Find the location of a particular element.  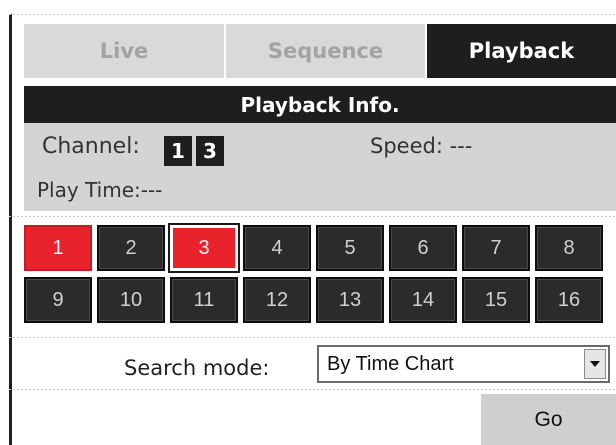

search-divider is located at coordinates (312, 389).